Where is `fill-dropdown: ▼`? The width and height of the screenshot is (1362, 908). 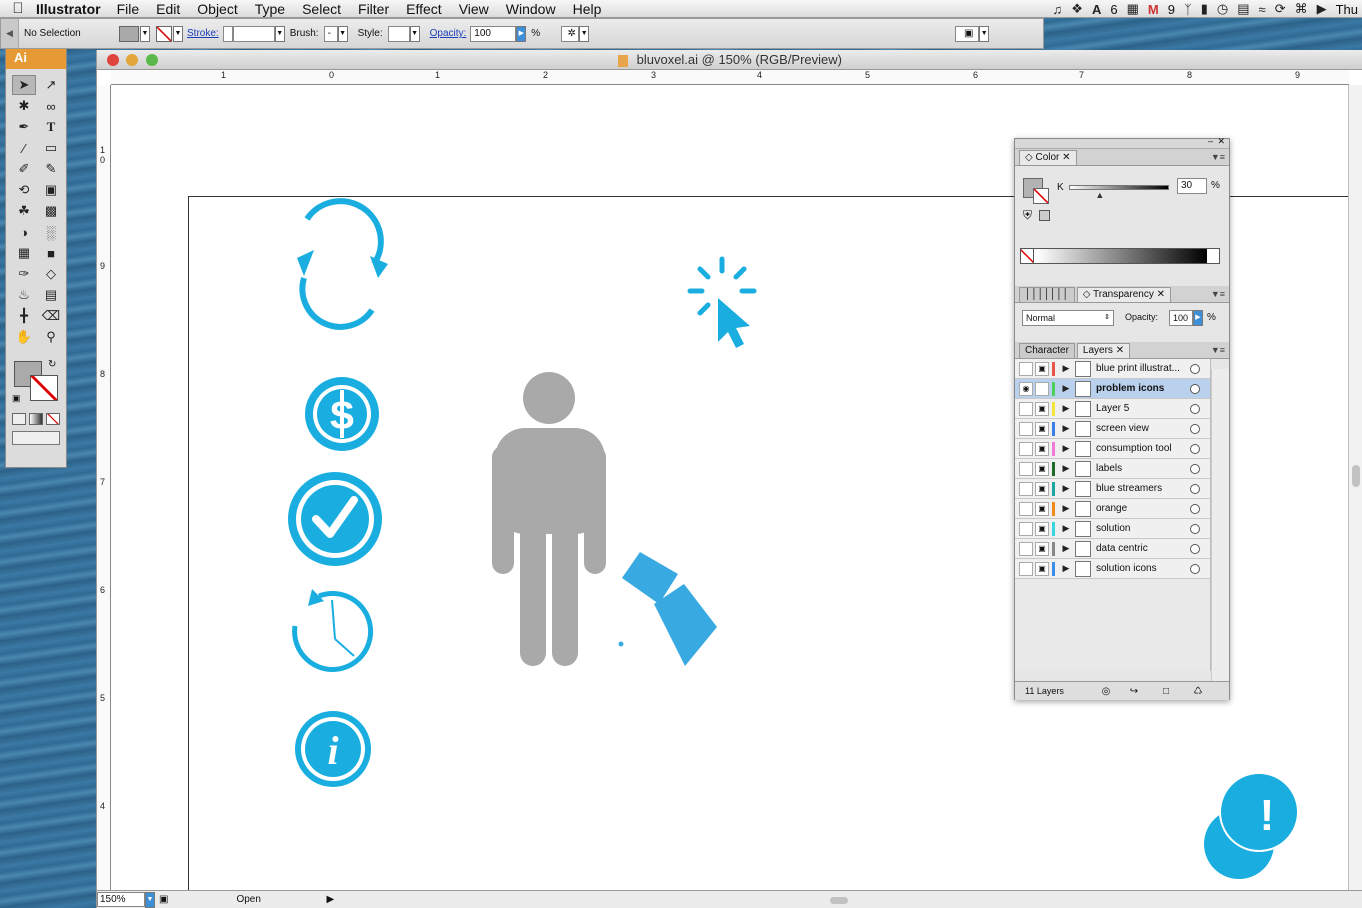 fill-dropdown: ▼ is located at coordinates (145, 33).